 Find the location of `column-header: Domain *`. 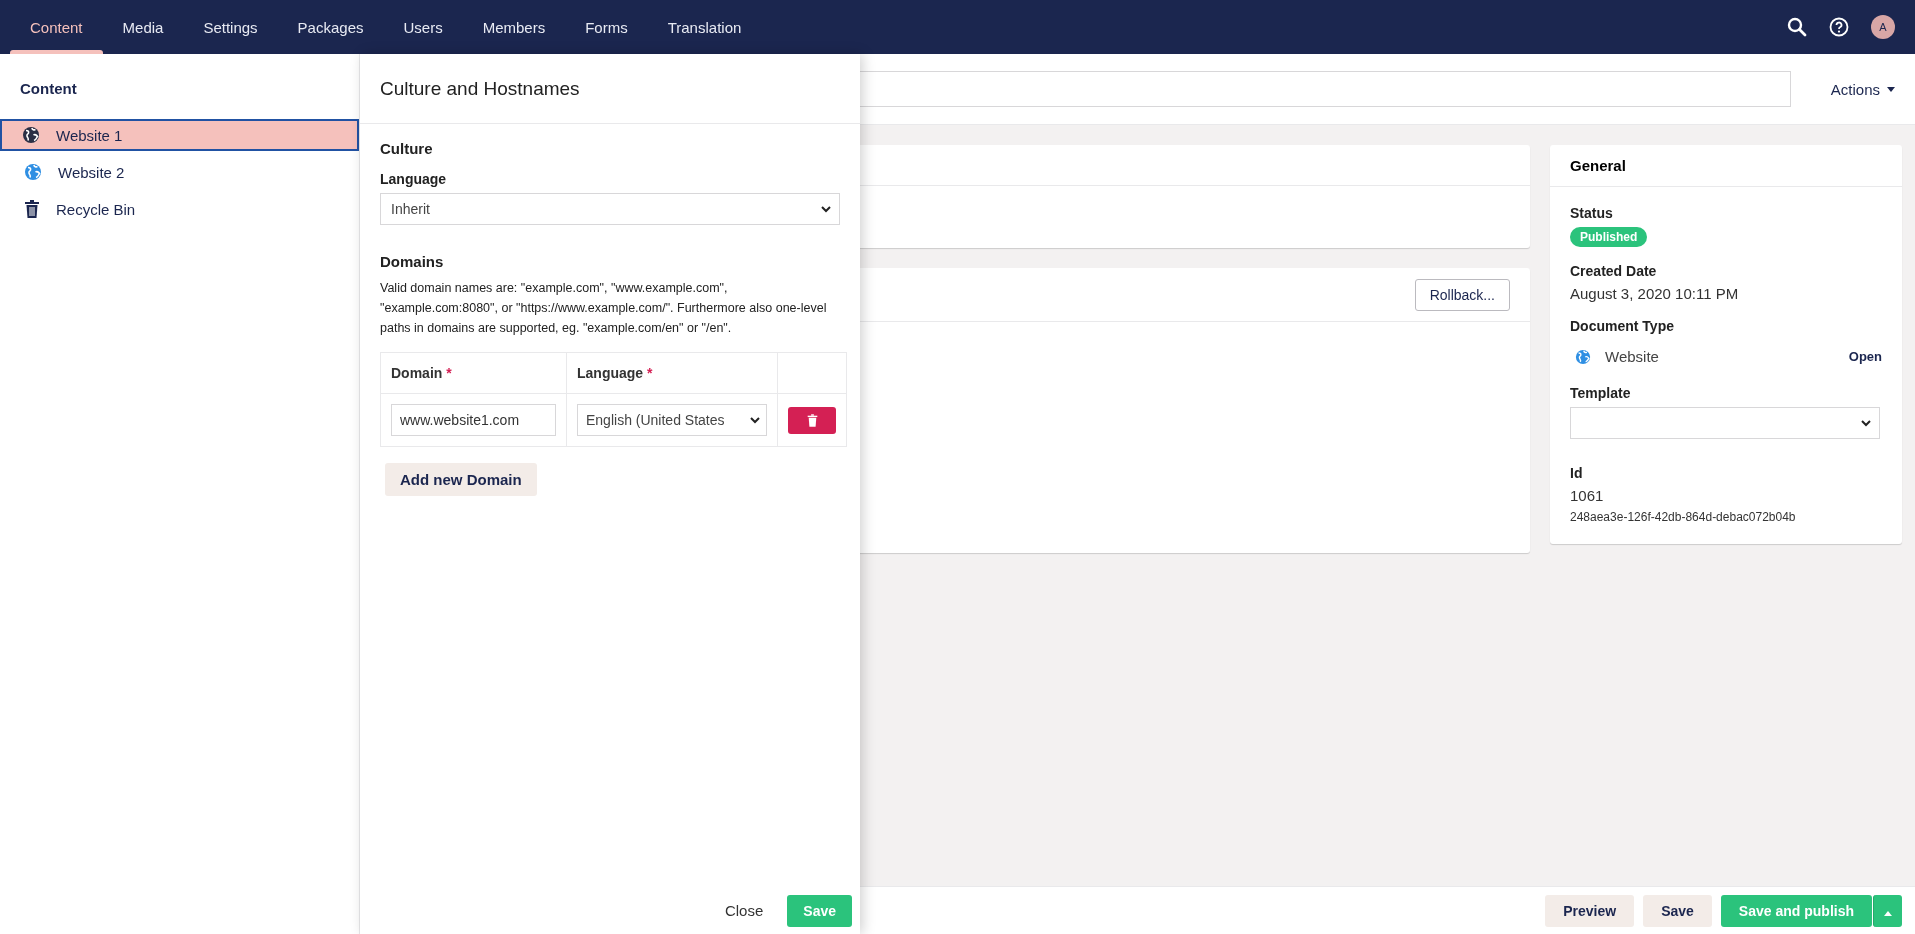

column-header: Domain * is located at coordinates (473, 373).